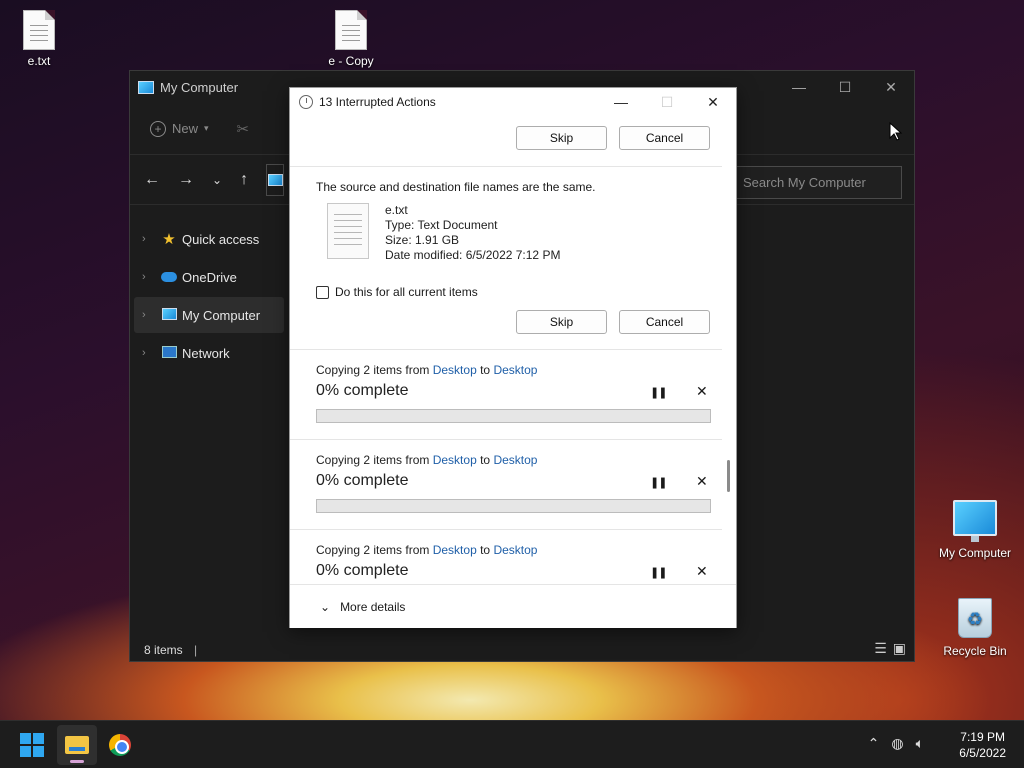 The width and height of the screenshot is (1024, 768). I want to click on mouse-cursor-icon, so click(896, 131).